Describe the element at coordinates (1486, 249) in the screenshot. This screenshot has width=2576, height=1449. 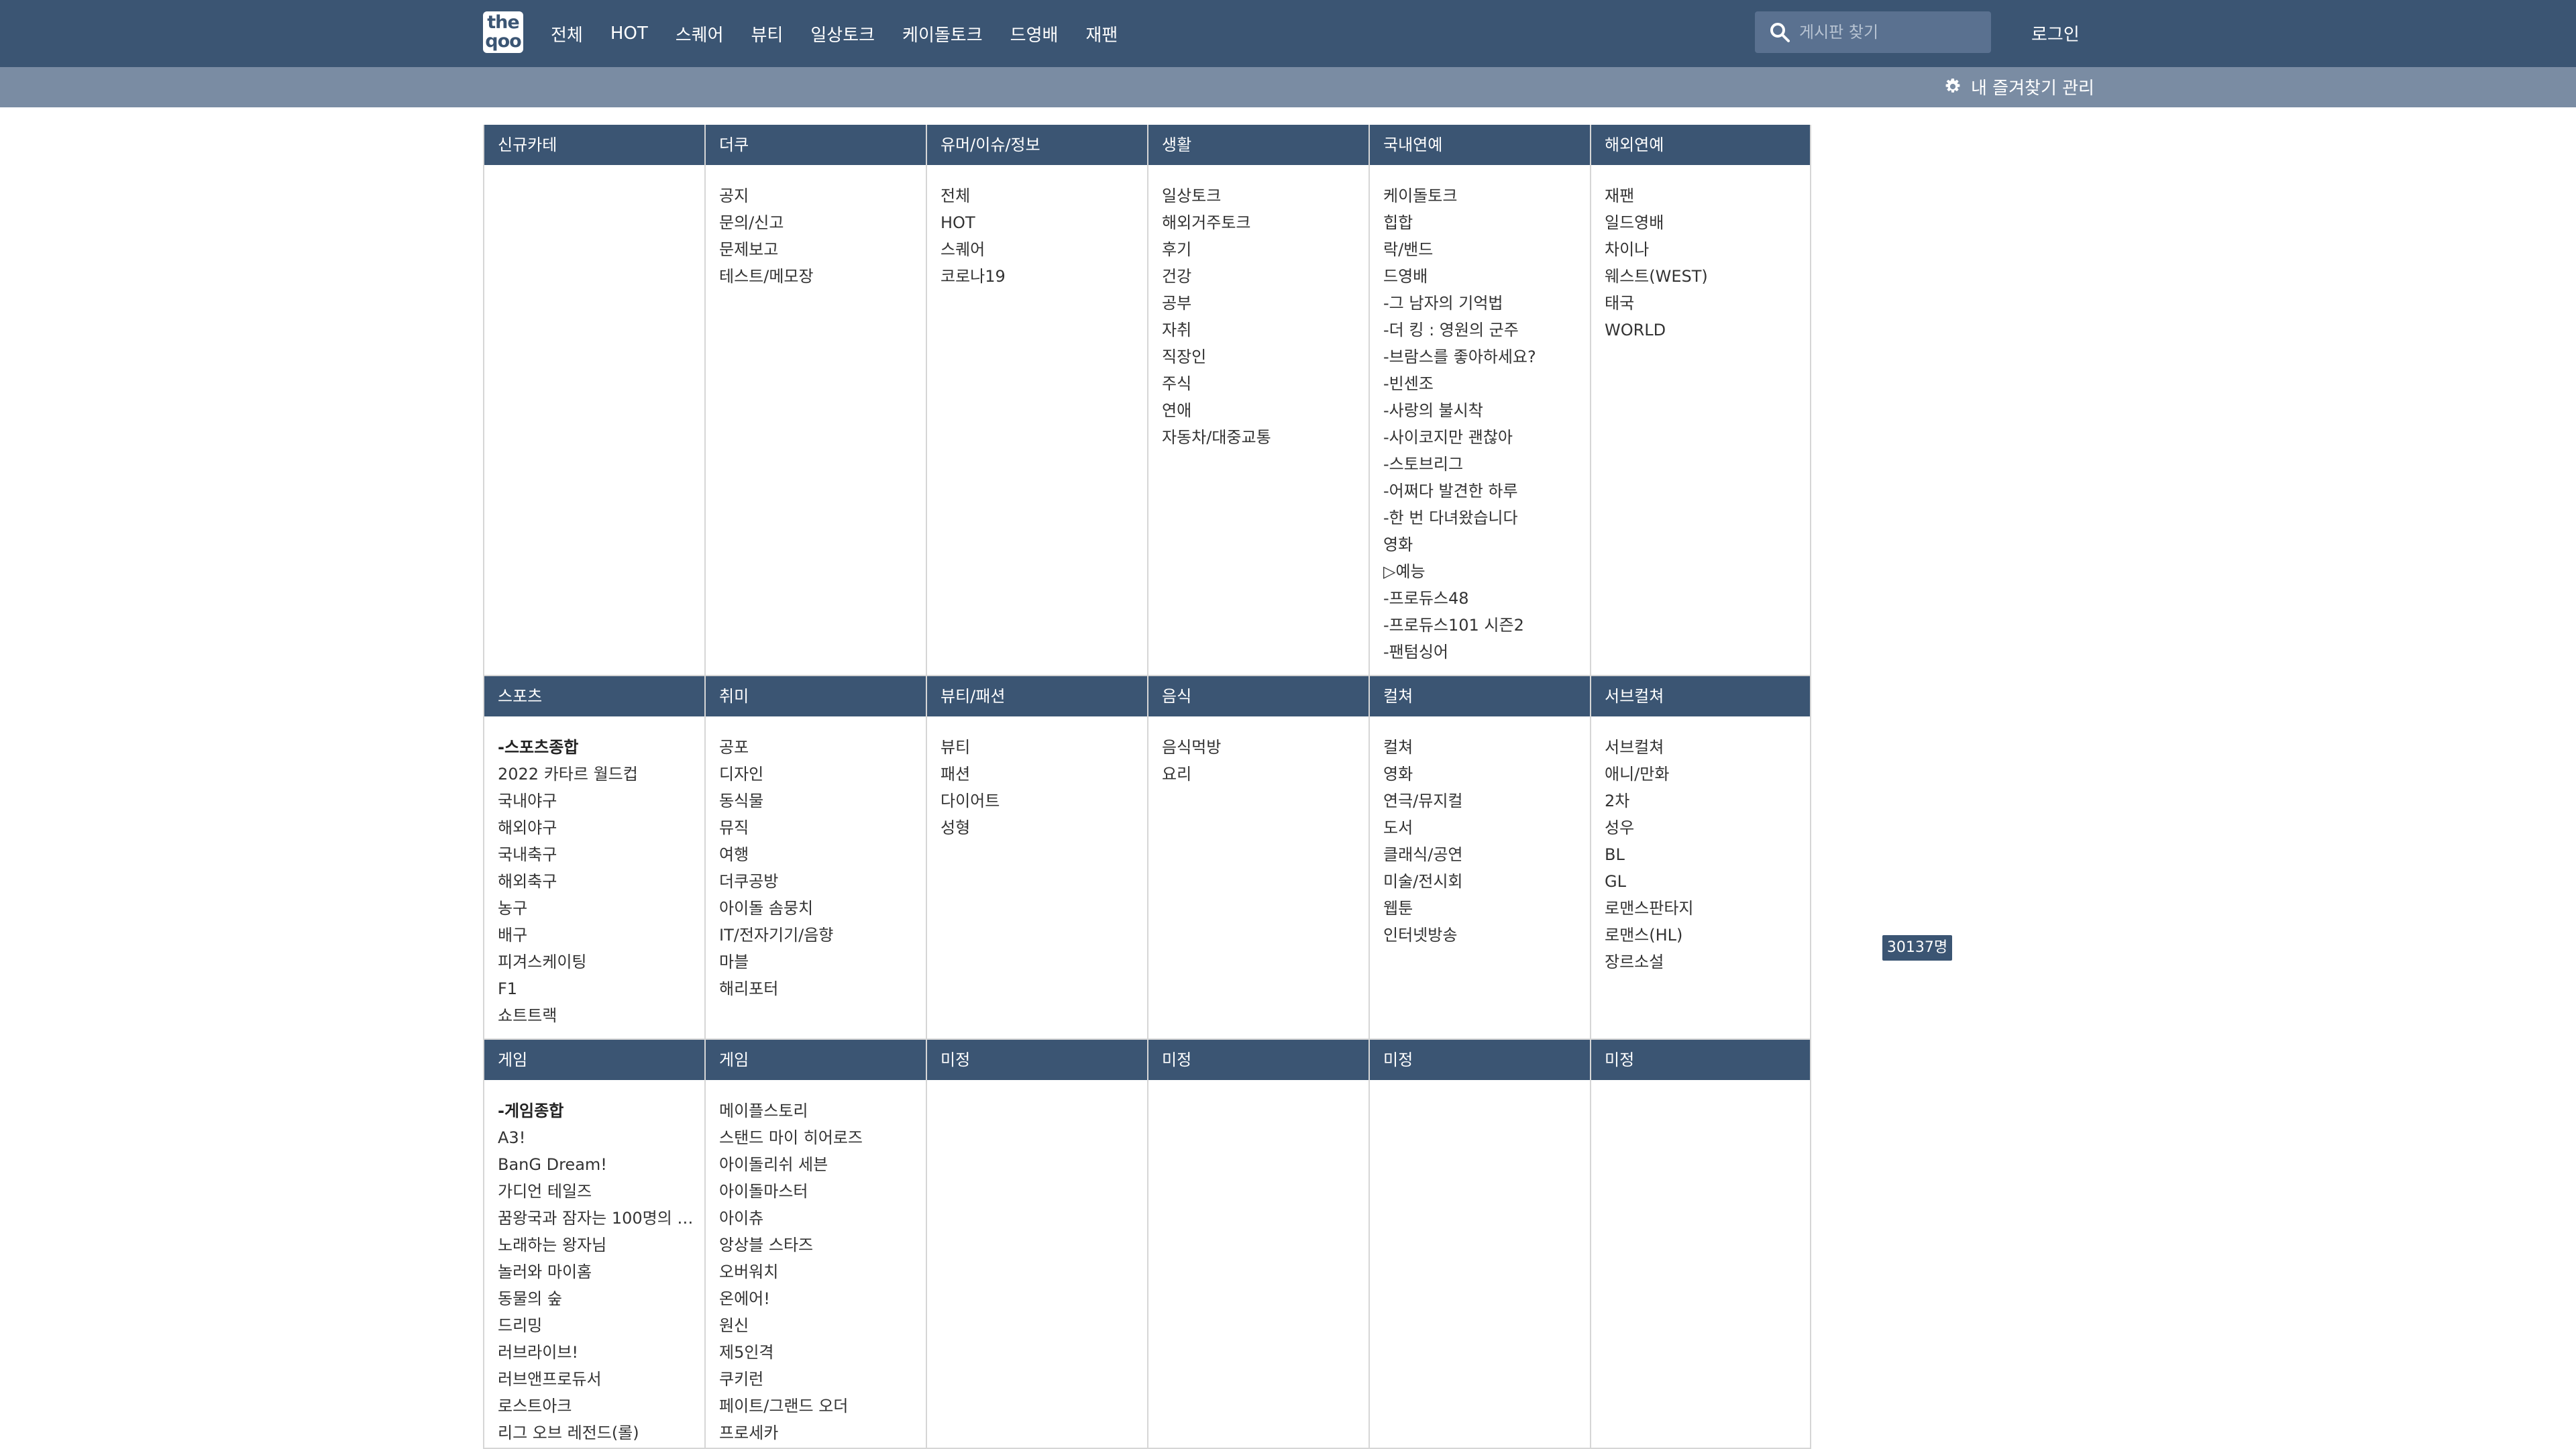
I see `board-link: 락/밴드` at that location.